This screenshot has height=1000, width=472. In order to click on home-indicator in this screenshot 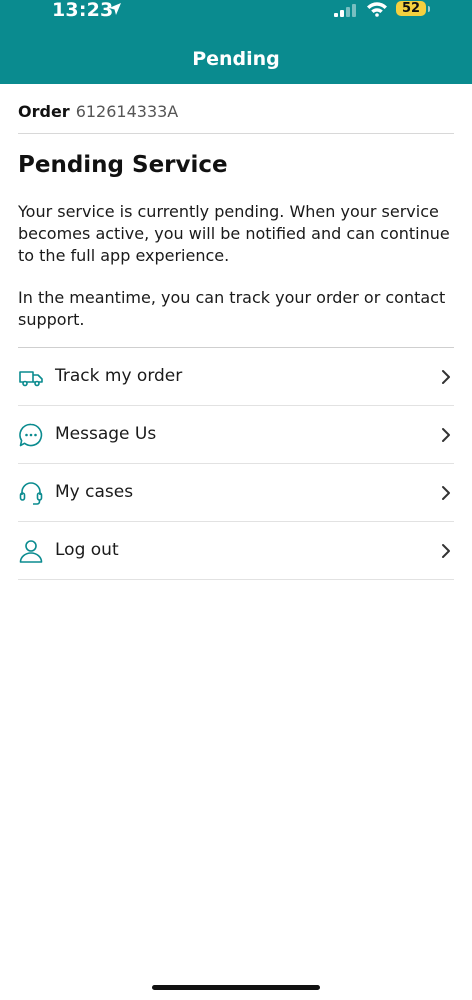, I will do `click(236, 987)`.